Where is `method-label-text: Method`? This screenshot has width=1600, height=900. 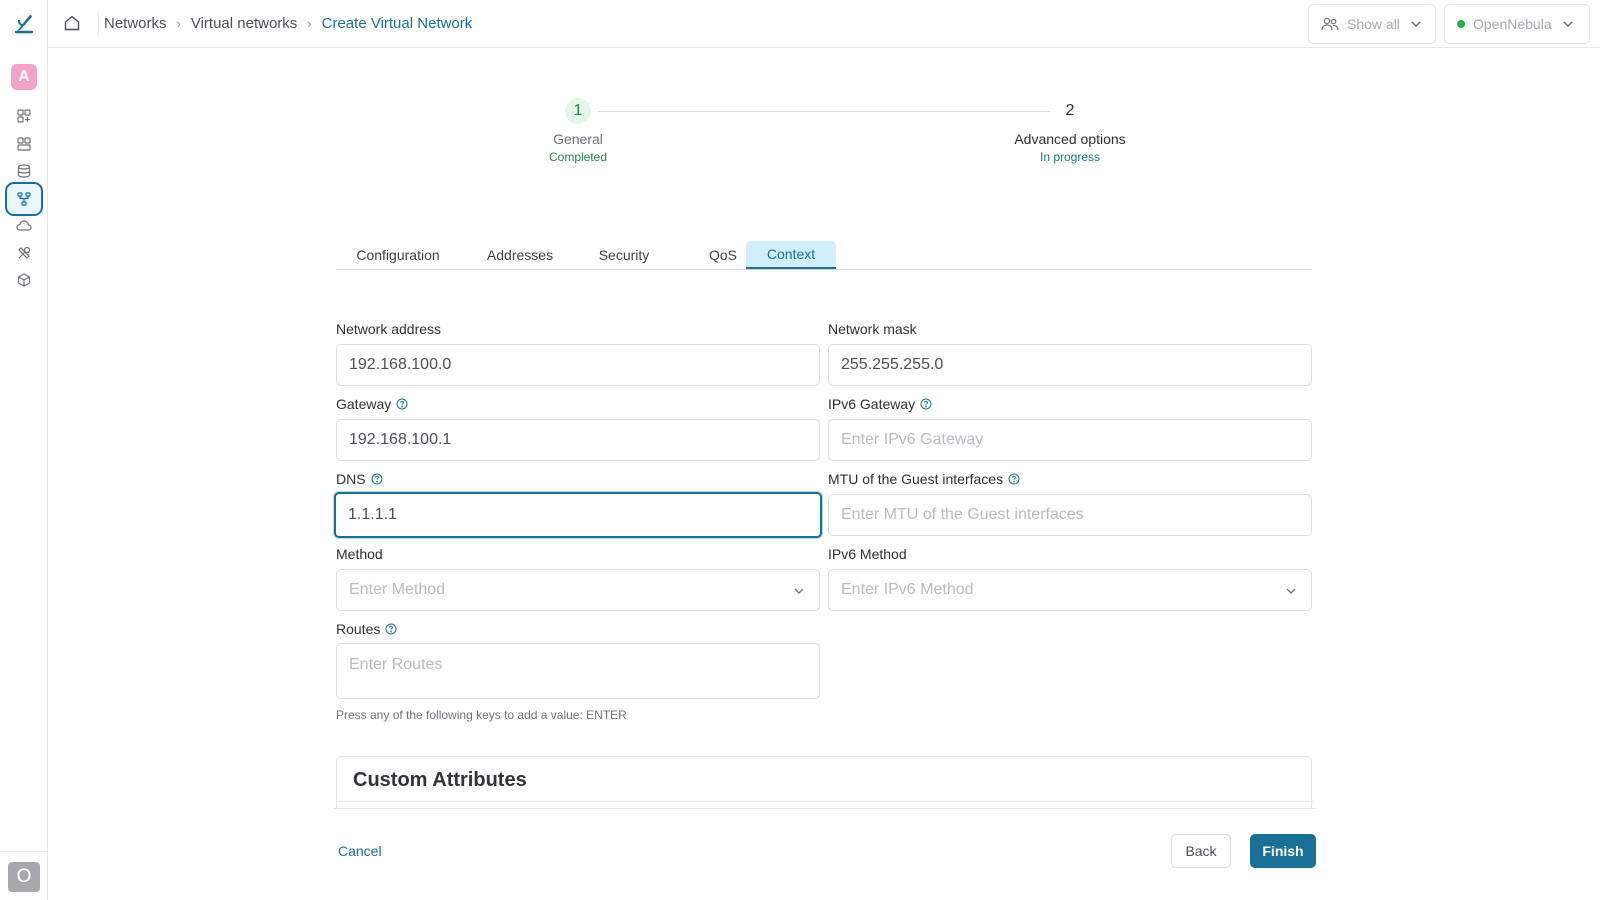
method-label-text: Method is located at coordinates (359, 554).